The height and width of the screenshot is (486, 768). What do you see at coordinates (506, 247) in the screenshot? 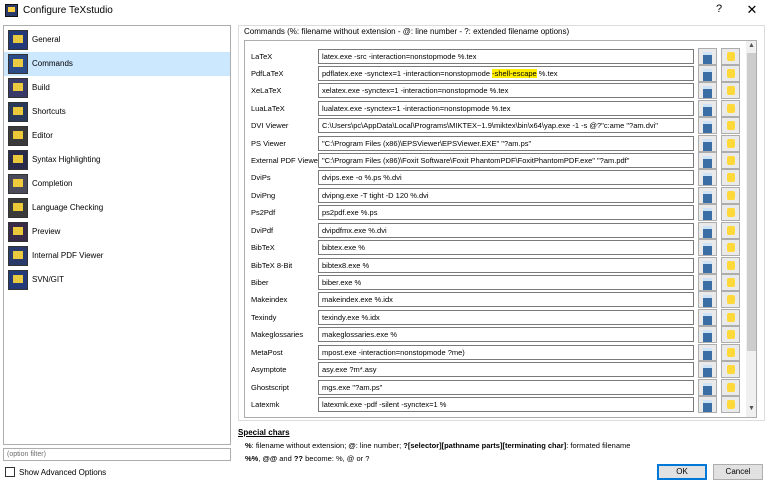
I see `command-field: bibtex.exe %` at bounding box center [506, 247].